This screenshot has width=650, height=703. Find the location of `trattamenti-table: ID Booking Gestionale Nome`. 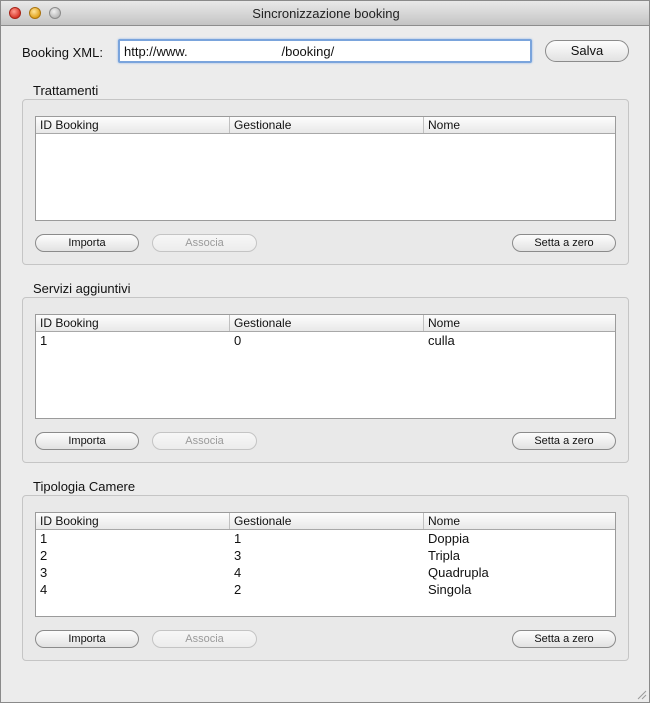

trattamenti-table: ID Booking Gestionale Nome is located at coordinates (325, 168).